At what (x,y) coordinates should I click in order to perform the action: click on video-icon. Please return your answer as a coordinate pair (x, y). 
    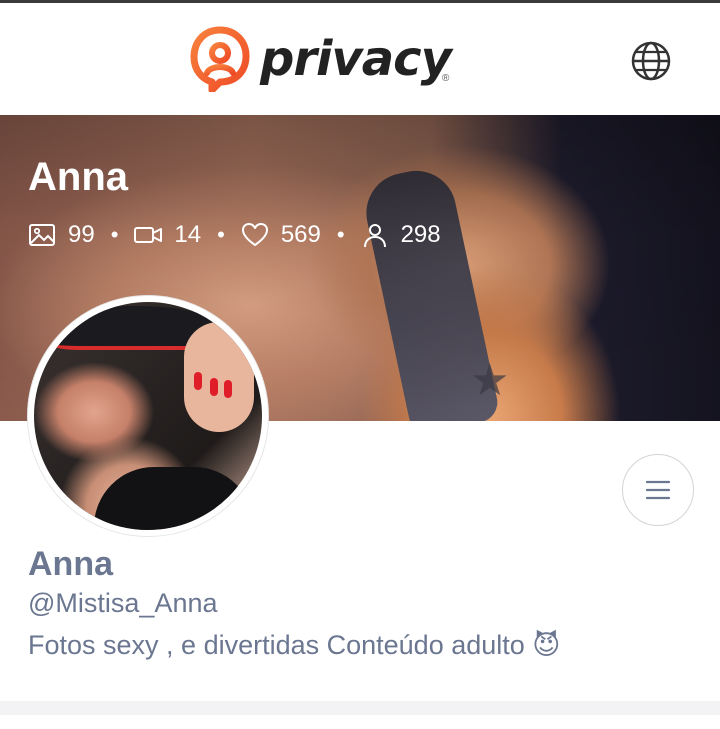
    Looking at the image, I should click on (148, 235).